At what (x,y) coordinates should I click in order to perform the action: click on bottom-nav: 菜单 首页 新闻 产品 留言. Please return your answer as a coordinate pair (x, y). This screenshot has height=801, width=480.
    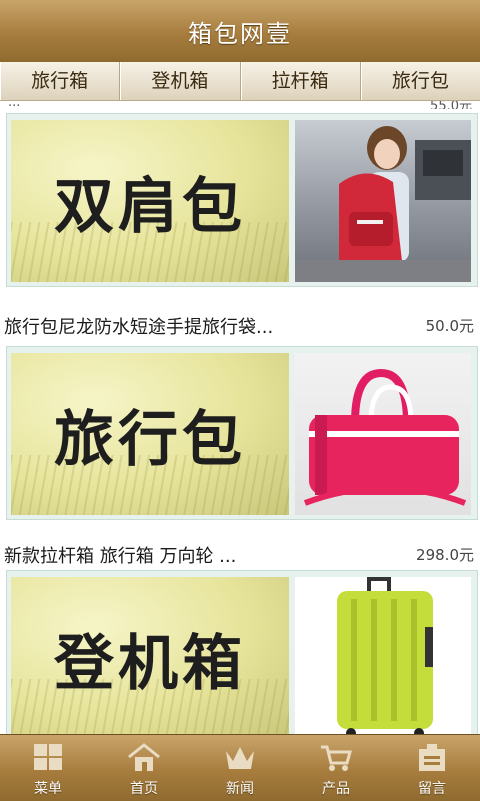
    Looking at the image, I should click on (240, 767).